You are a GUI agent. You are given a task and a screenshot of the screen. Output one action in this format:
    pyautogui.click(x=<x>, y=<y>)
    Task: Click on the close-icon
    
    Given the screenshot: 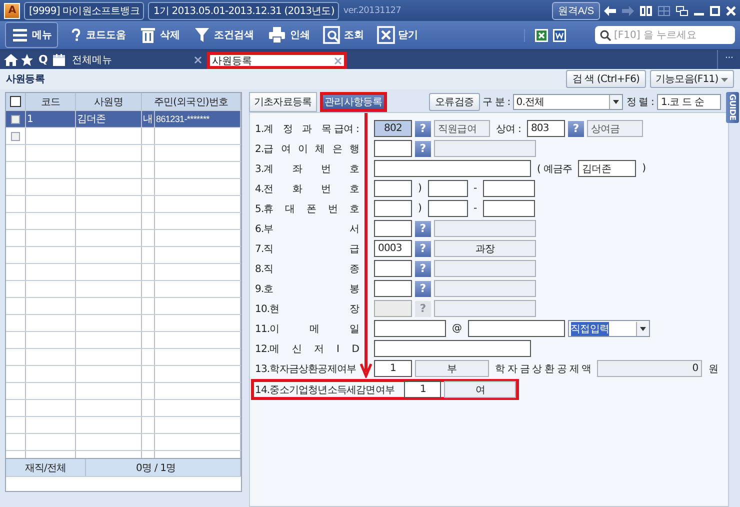 What is the action you would take?
    pyautogui.click(x=198, y=60)
    